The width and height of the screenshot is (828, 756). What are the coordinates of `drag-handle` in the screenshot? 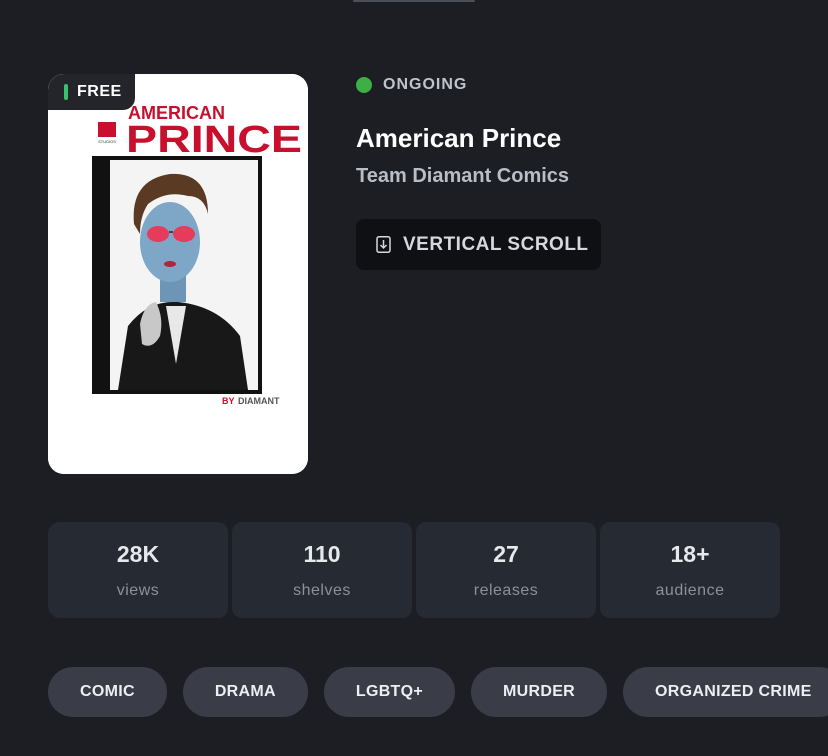 It's located at (414, 1).